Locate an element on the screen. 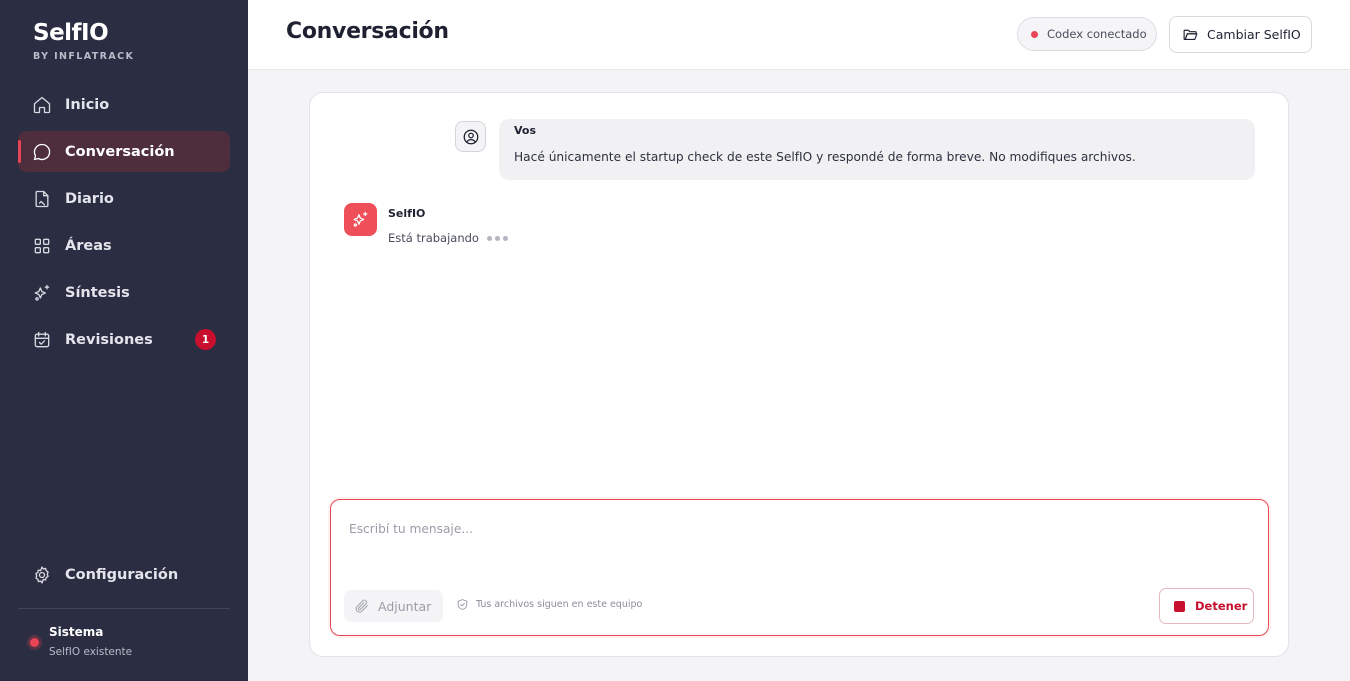  brand-logo: SelfIO BY INFLATRACK is located at coordinates (83, 40).